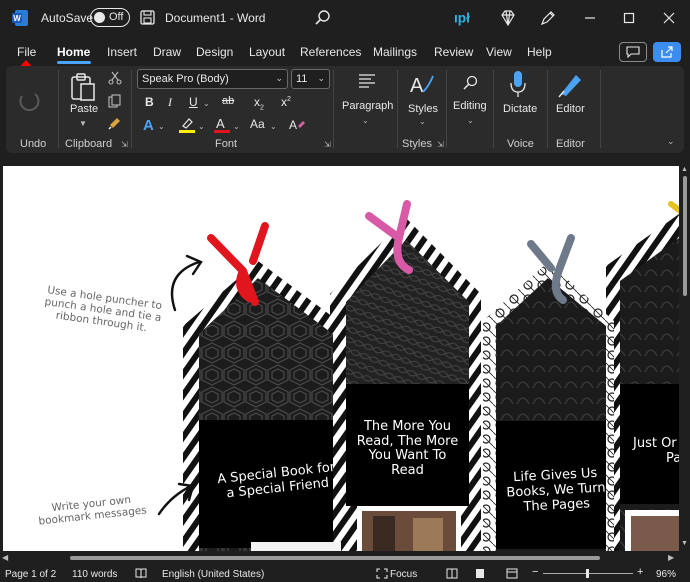  Describe the element at coordinates (115, 101) in the screenshot. I see `copy-icon` at that location.